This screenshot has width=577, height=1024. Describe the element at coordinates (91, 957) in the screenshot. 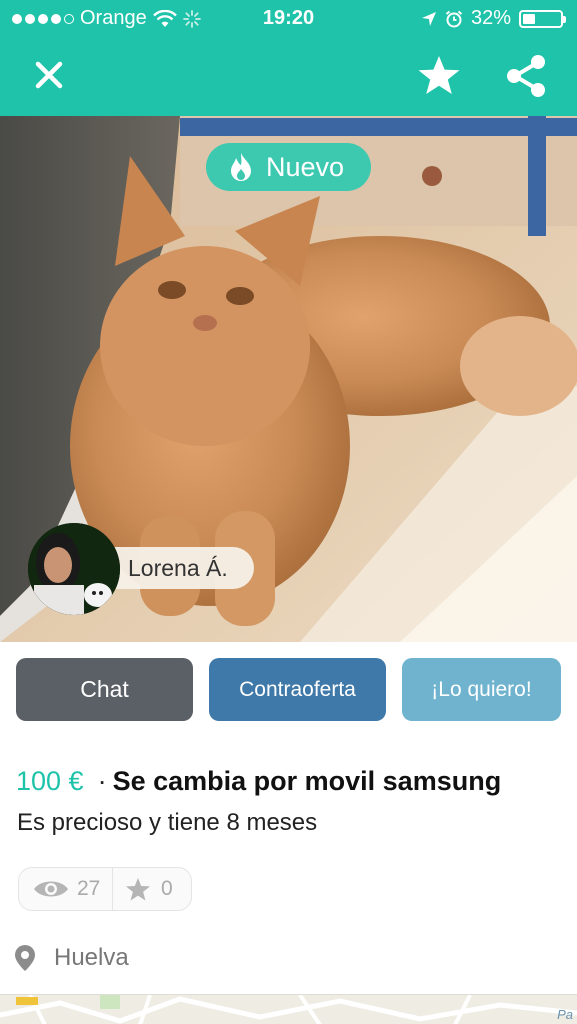

I see `location-name: Huelva` at that location.